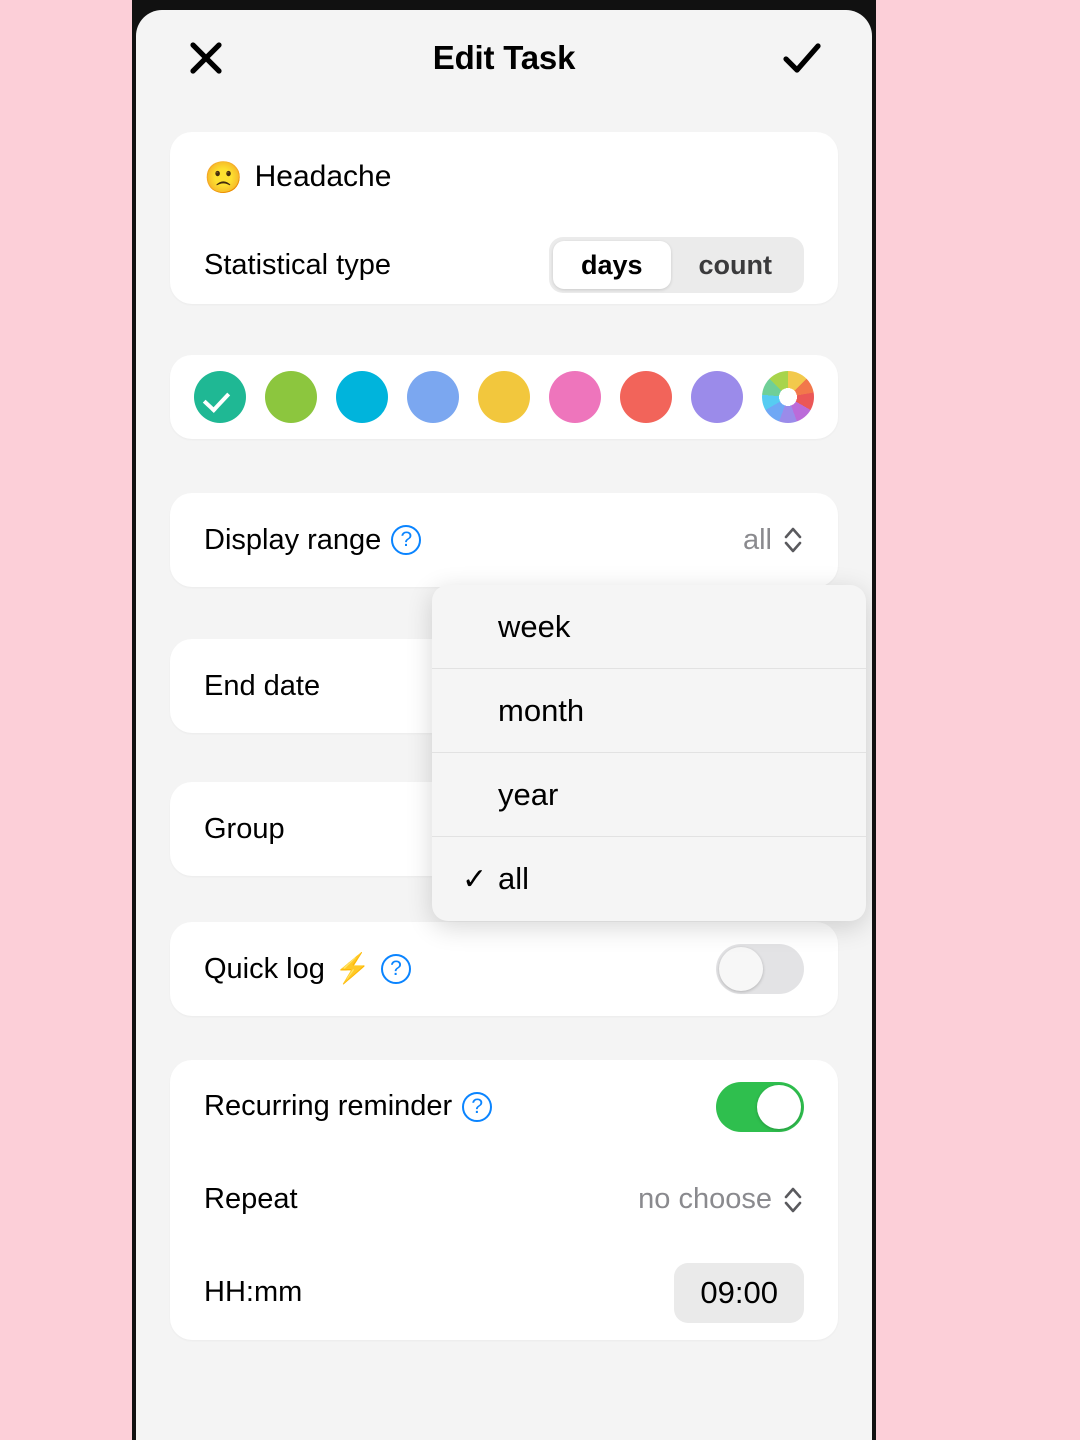 The image size is (1080, 1440). I want to click on lightning-bolt-icon: ⚡, so click(352, 969).